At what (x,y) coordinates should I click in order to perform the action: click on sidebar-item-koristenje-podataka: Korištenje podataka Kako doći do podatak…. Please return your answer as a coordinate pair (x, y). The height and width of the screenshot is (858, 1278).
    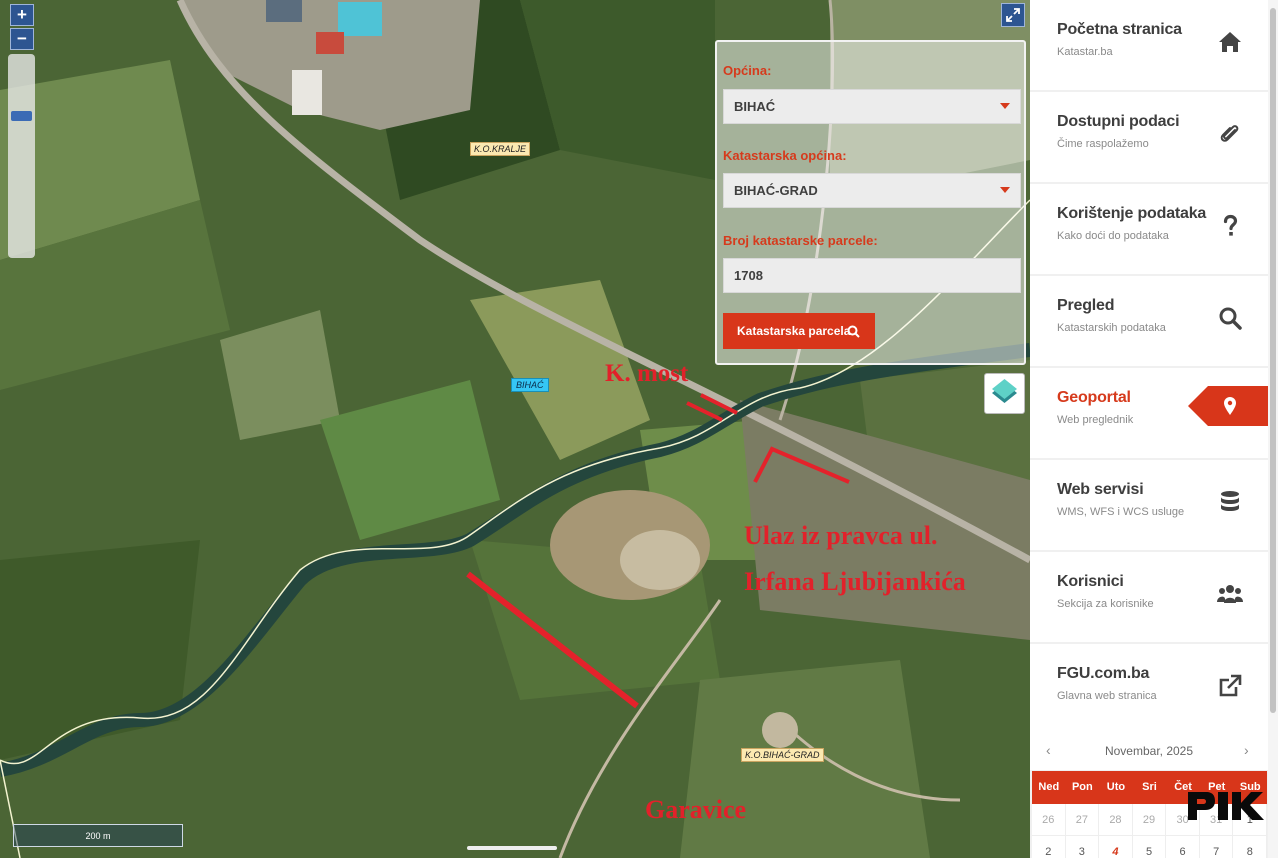
    Looking at the image, I should click on (1149, 229).